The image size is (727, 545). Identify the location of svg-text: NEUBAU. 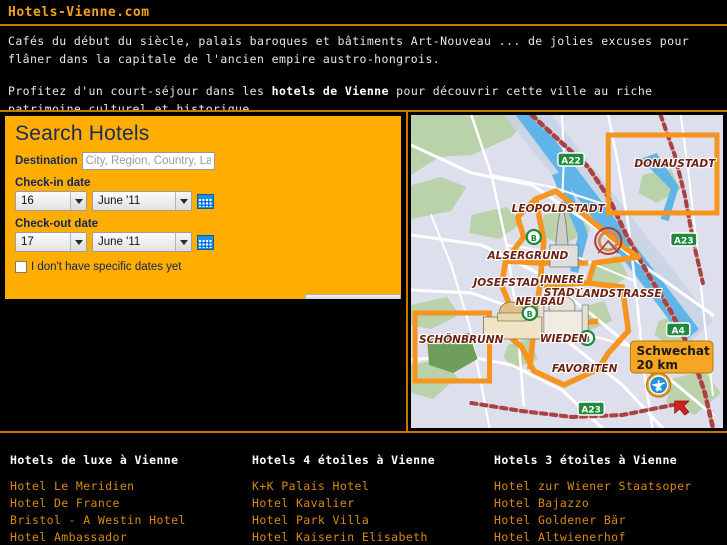
(540, 302).